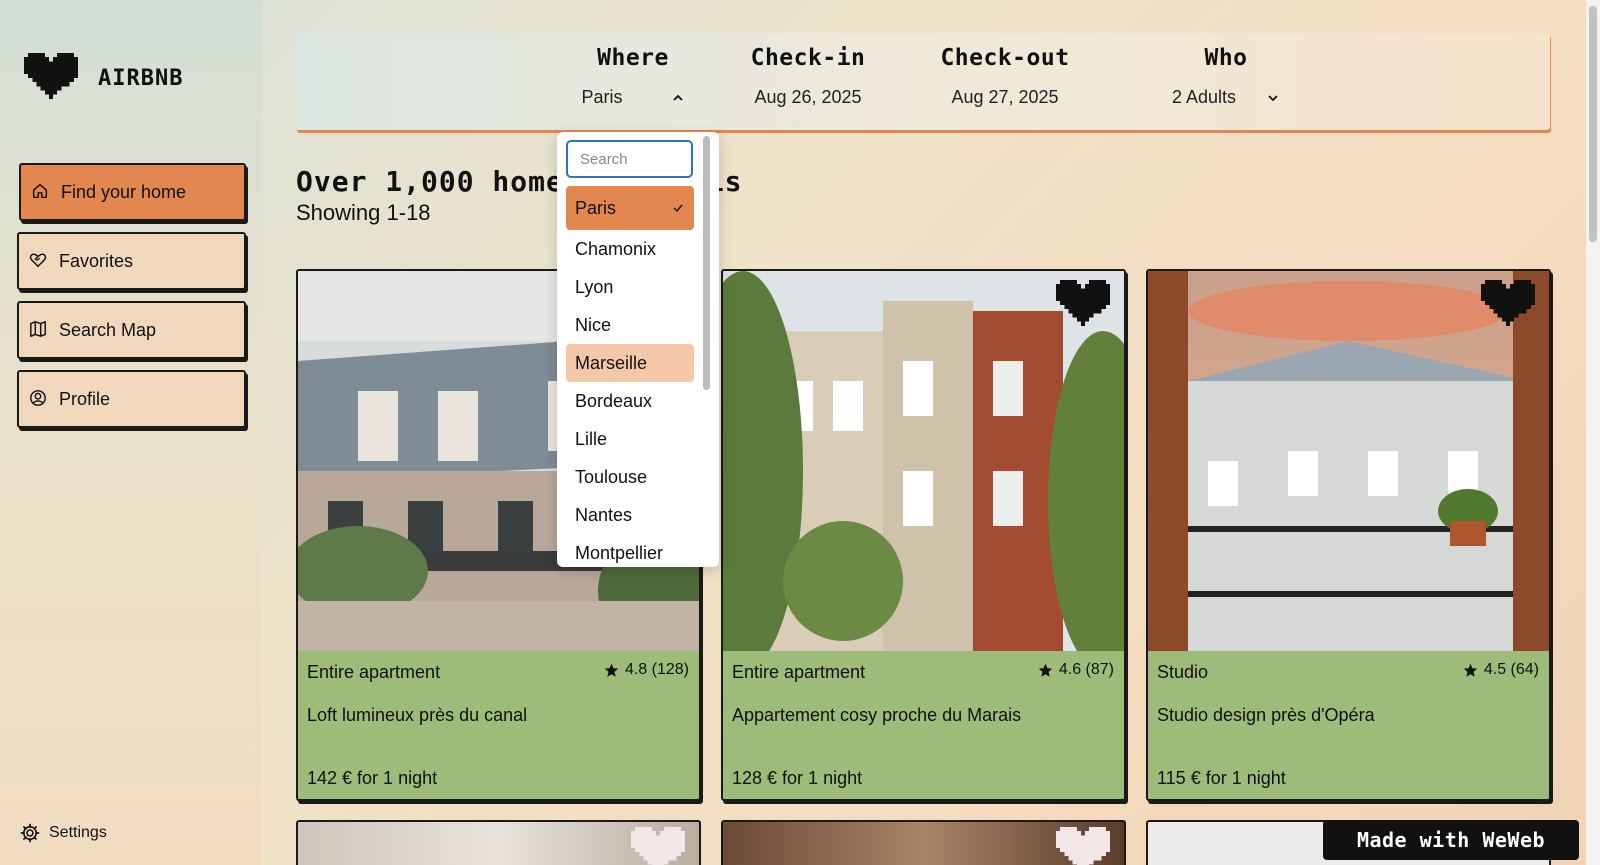 This screenshot has height=865, width=1600. What do you see at coordinates (39, 330) in the screenshot?
I see `map-icon` at bounding box center [39, 330].